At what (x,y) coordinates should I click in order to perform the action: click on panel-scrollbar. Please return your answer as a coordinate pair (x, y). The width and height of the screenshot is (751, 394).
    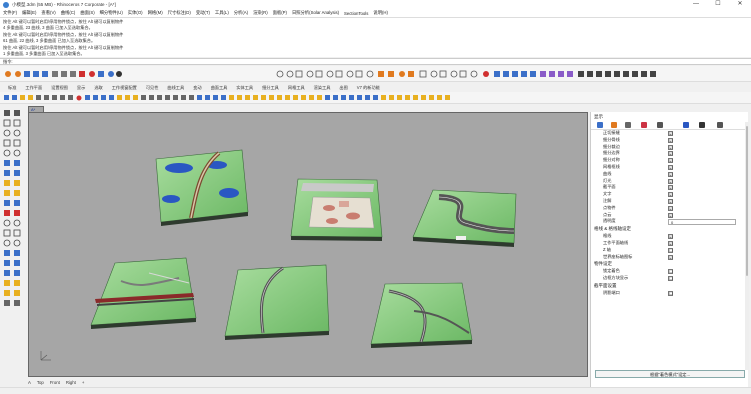
    Looking at the image, I should click on (747, 246).